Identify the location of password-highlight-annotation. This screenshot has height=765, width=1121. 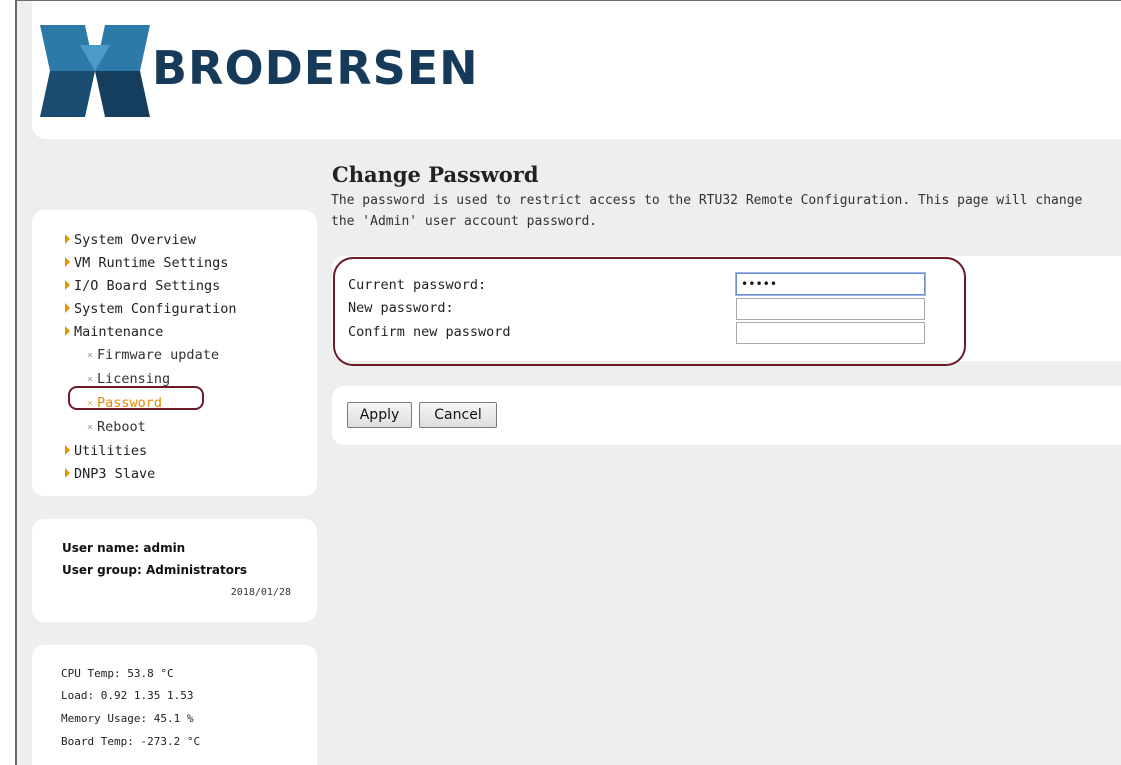
(136, 398).